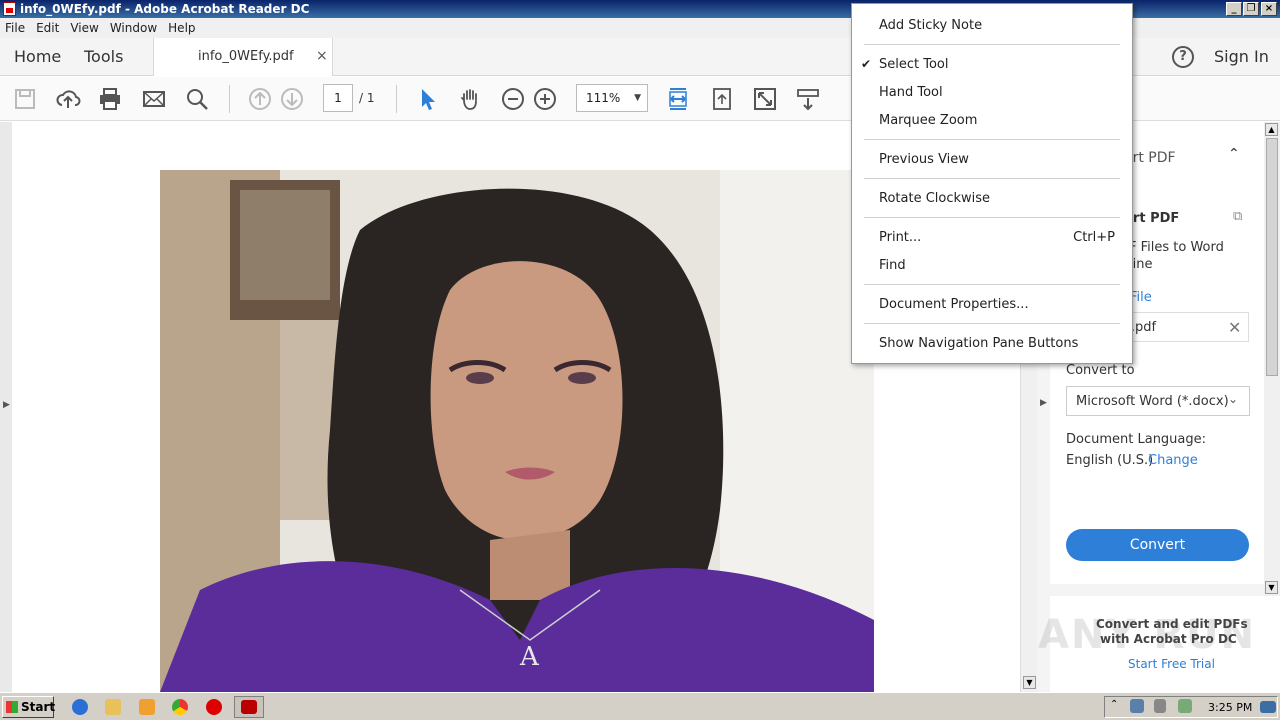 The width and height of the screenshot is (1280, 720). Describe the element at coordinates (6, 405) in the screenshot. I see `left-pane-expand-icon: ▶` at that location.